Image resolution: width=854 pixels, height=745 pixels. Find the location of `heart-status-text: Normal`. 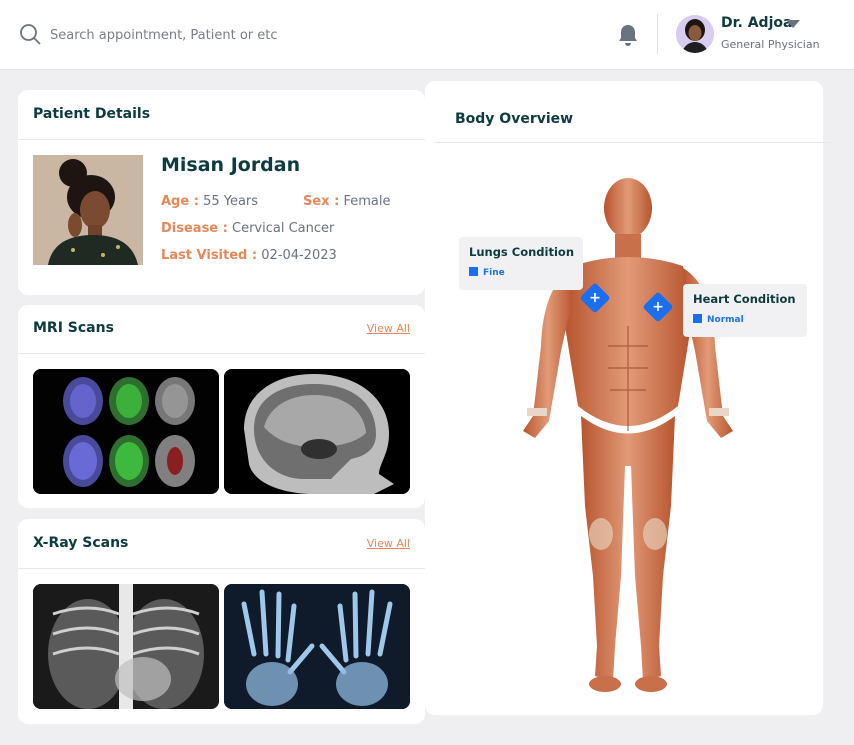

heart-status-text: Normal is located at coordinates (725, 320).